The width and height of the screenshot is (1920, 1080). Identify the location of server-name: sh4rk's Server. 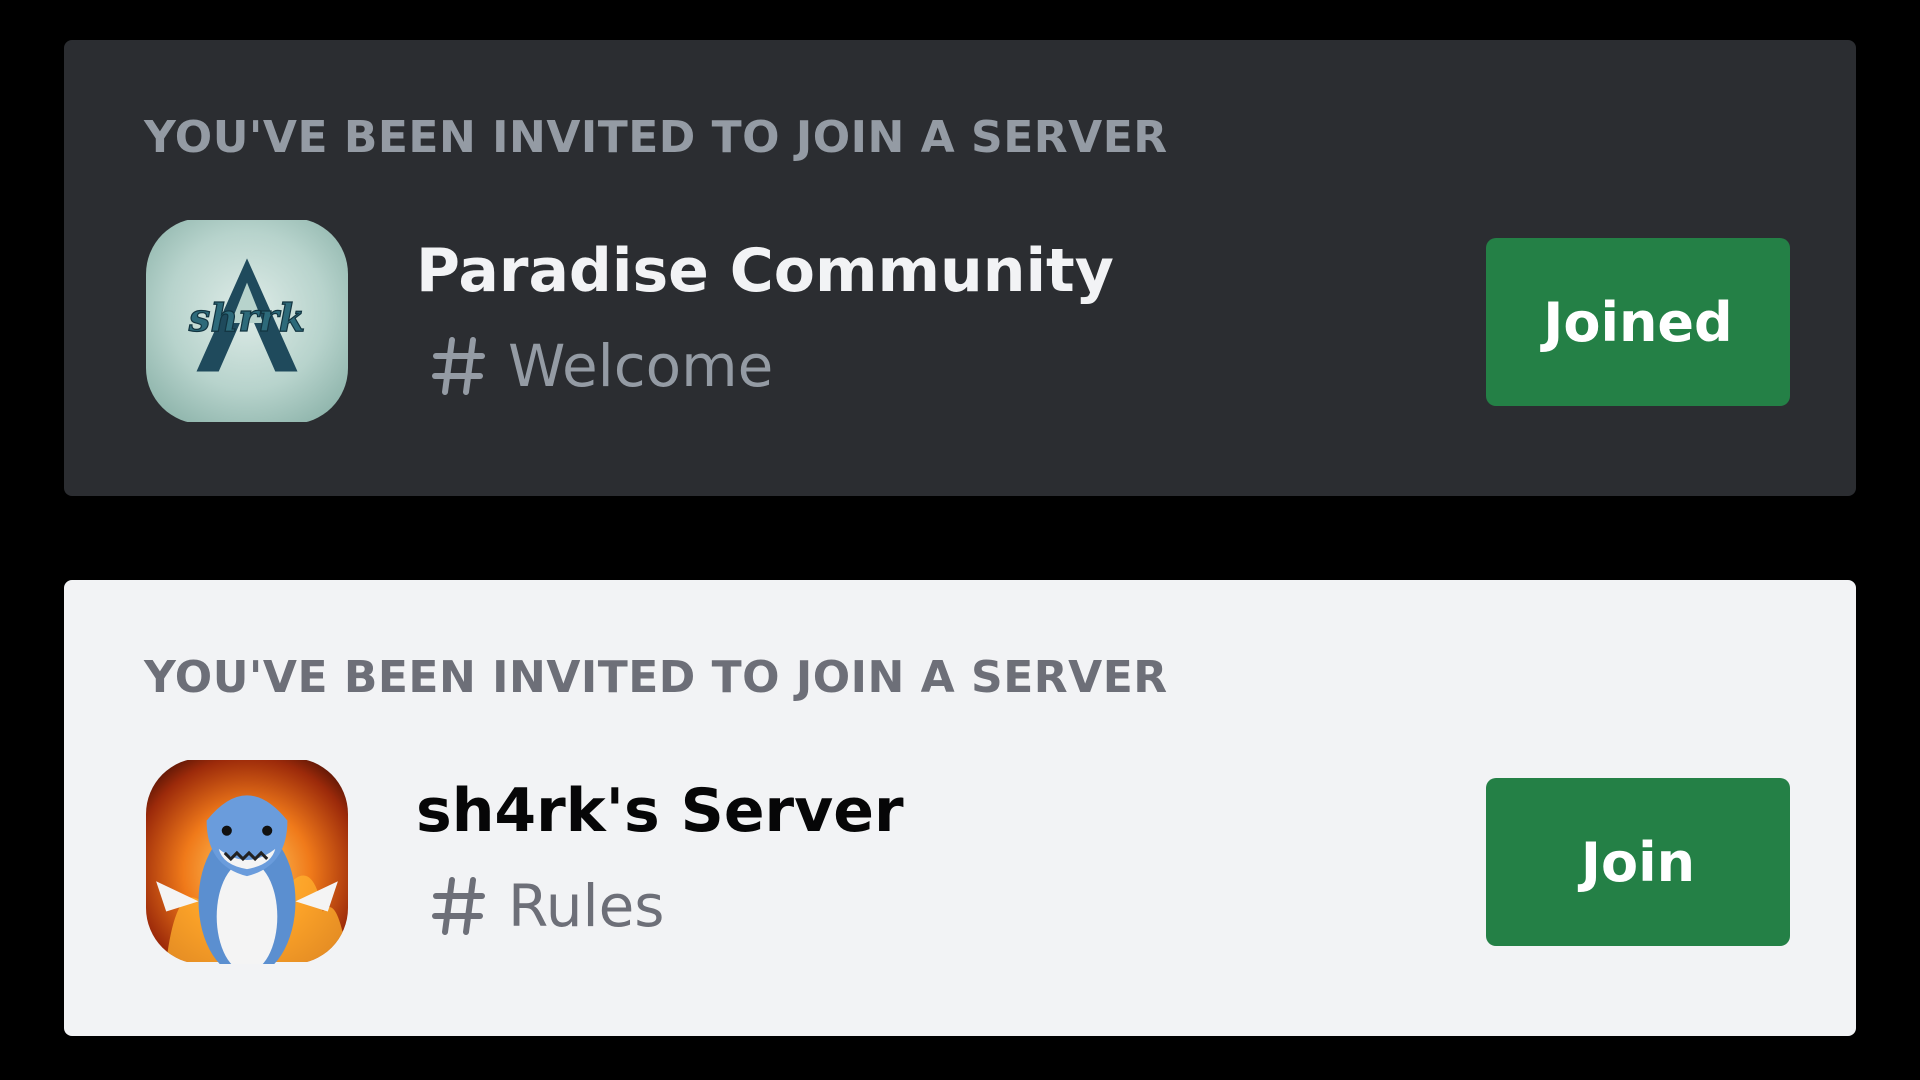
(660, 811).